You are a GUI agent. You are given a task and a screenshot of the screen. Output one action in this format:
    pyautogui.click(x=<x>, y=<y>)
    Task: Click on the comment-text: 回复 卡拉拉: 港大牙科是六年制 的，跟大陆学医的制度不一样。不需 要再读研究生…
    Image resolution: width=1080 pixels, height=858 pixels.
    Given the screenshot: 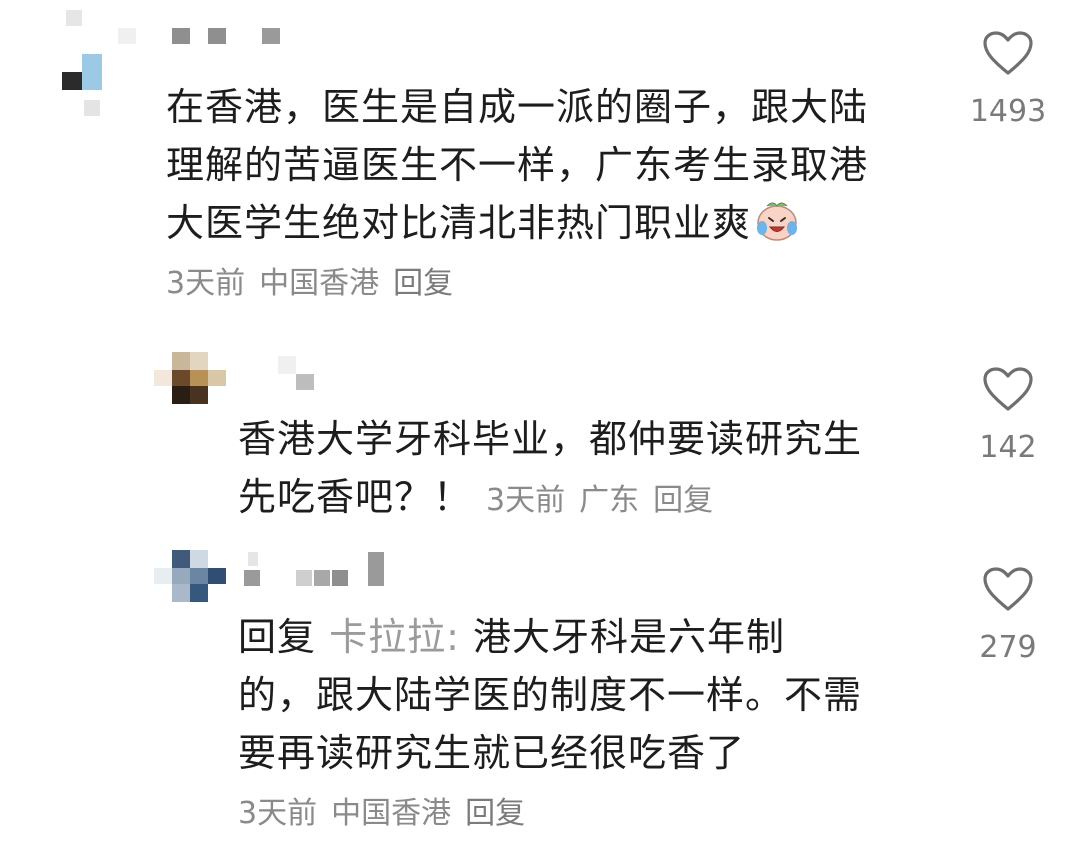 What is the action you would take?
    pyautogui.click(x=550, y=695)
    